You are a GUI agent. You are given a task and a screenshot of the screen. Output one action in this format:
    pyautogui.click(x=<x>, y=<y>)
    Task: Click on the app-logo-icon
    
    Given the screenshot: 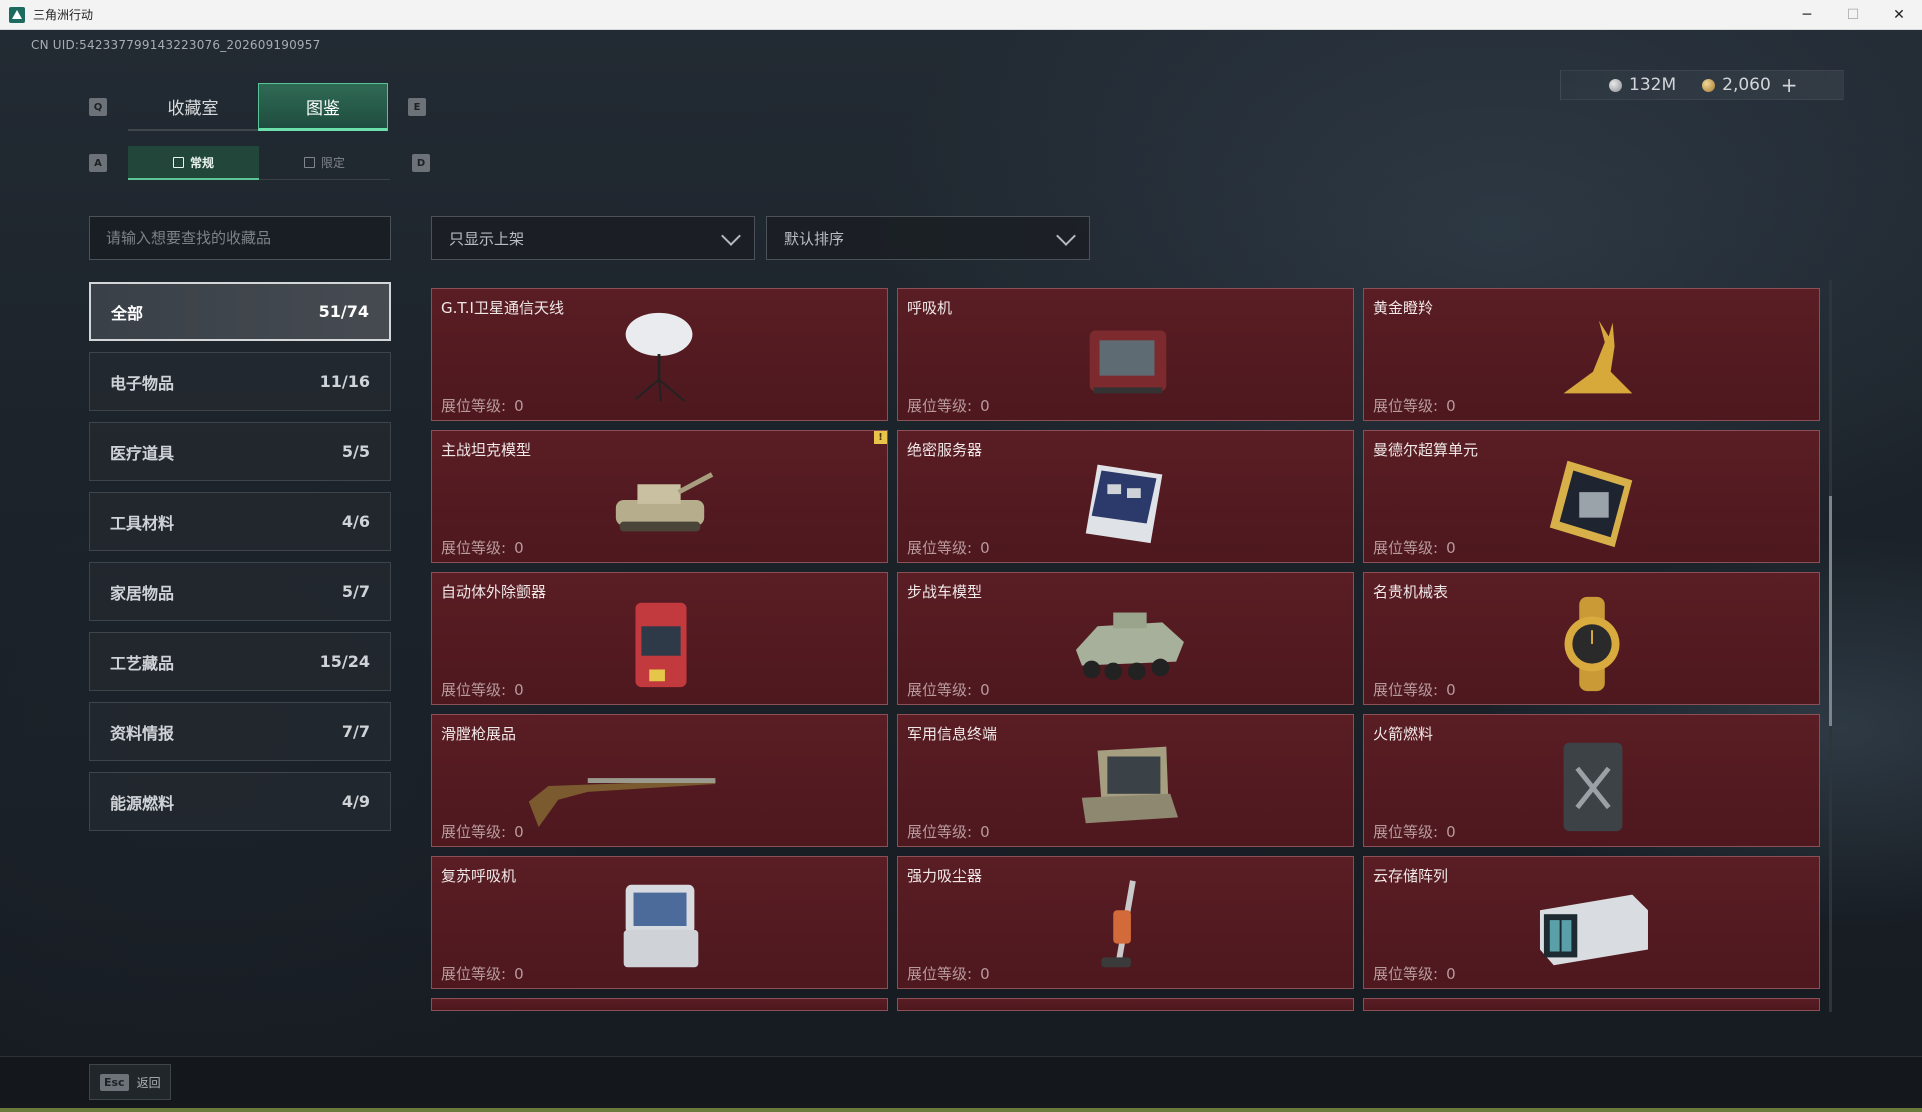 What is the action you would take?
    pyautogui.click(x=17, y=14)
    